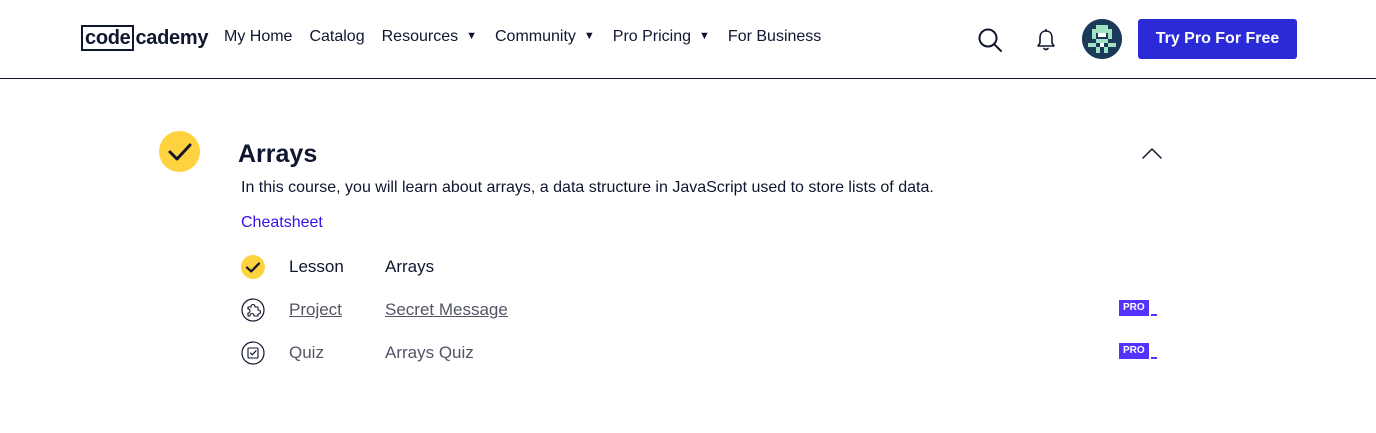 The height and width of the screenshot is (433, 1376). What do you see at coordinates (410, 266) in the screenshot?
I see `item-name: Arrays` at bounding box center [410, 266].